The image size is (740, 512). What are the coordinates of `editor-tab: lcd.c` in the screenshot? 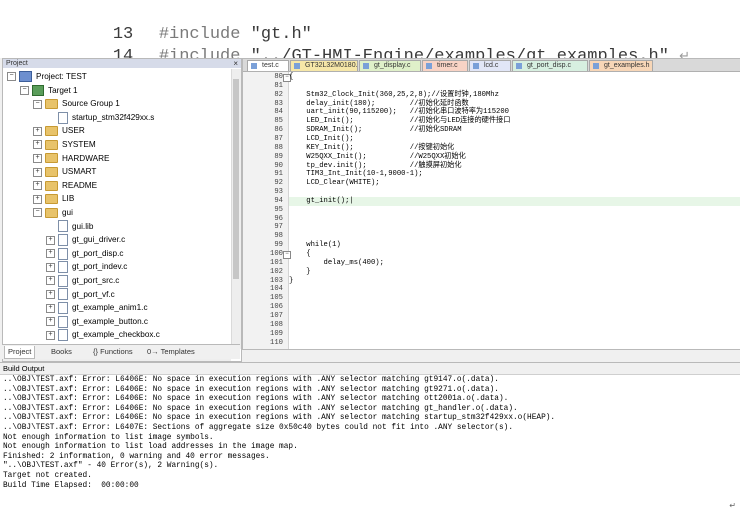 It's located at (490, 65).